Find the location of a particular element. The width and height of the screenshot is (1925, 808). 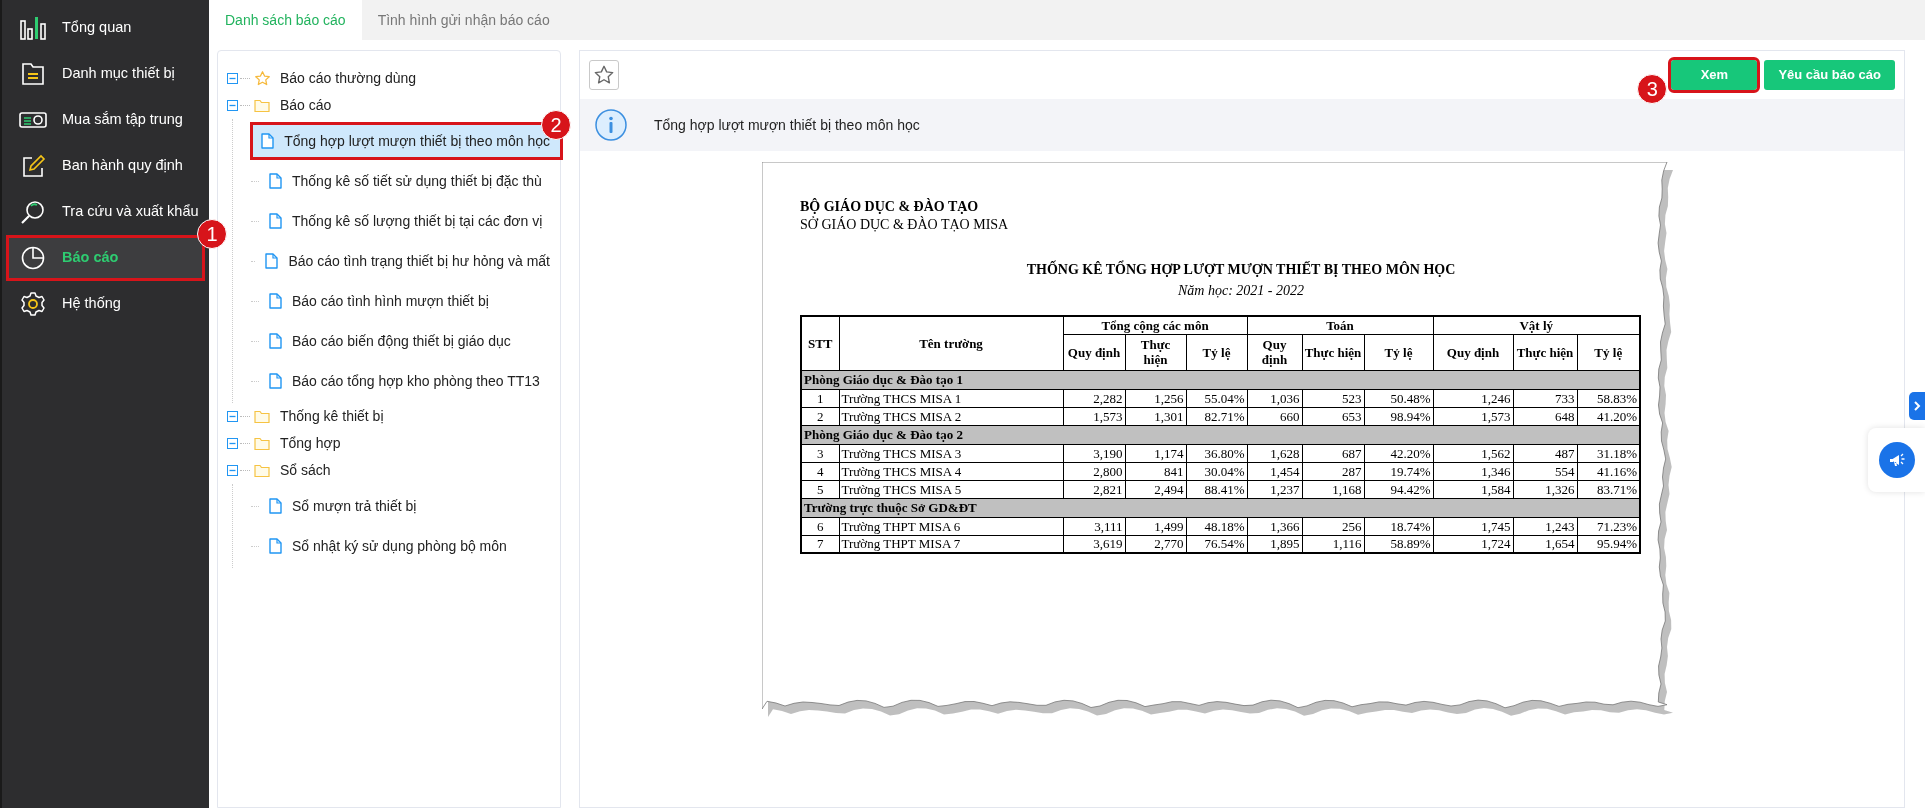

table-cell: 1,562 is located at coordinates (1473, 453).